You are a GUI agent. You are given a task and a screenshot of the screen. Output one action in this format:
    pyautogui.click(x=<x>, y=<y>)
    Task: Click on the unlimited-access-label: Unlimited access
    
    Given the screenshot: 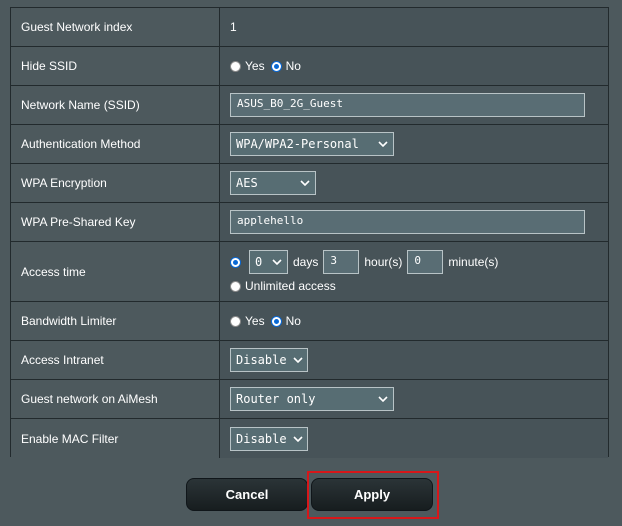 What is the action you would take?
    pyautogui.click(x=290, y=286)
    